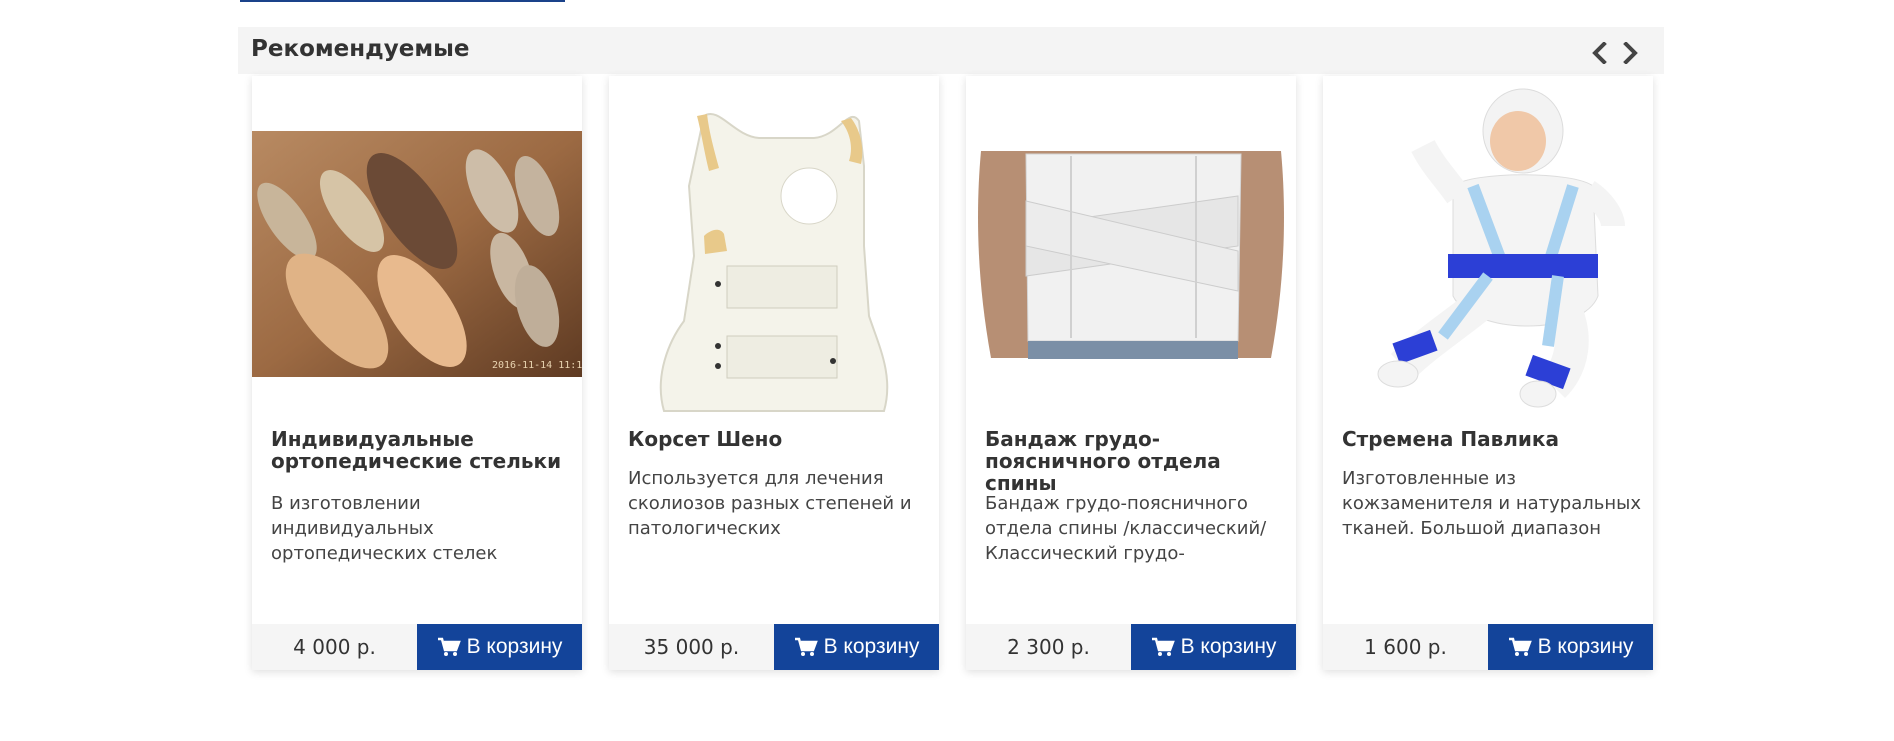  What do you see at coordinates (778, 439) in the screenshot?
I see `product-title: Корсет Шено` at bounding box center [778, 439].